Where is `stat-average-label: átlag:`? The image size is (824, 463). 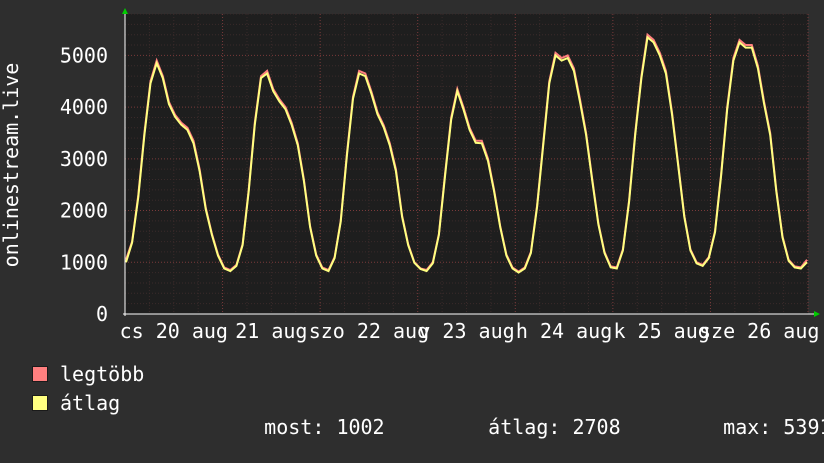 stat-average-label: átlag: is located at coordinates (524, 427).